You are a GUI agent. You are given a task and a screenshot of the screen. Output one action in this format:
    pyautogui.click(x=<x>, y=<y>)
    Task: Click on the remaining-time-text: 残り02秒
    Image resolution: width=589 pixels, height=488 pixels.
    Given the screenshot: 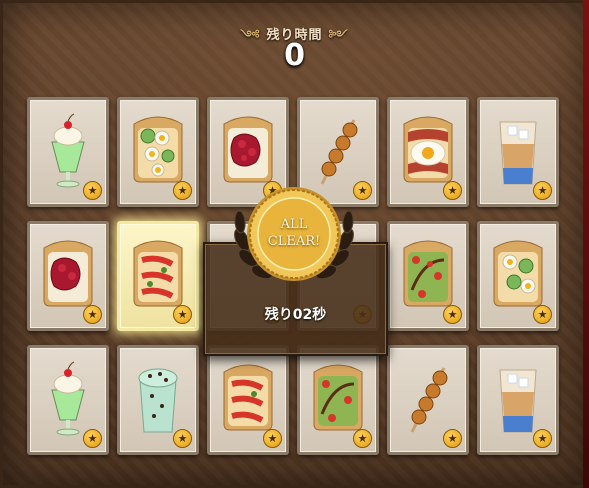 What is the action you would take?
    pyautogui.click(x=295, y=315)
    